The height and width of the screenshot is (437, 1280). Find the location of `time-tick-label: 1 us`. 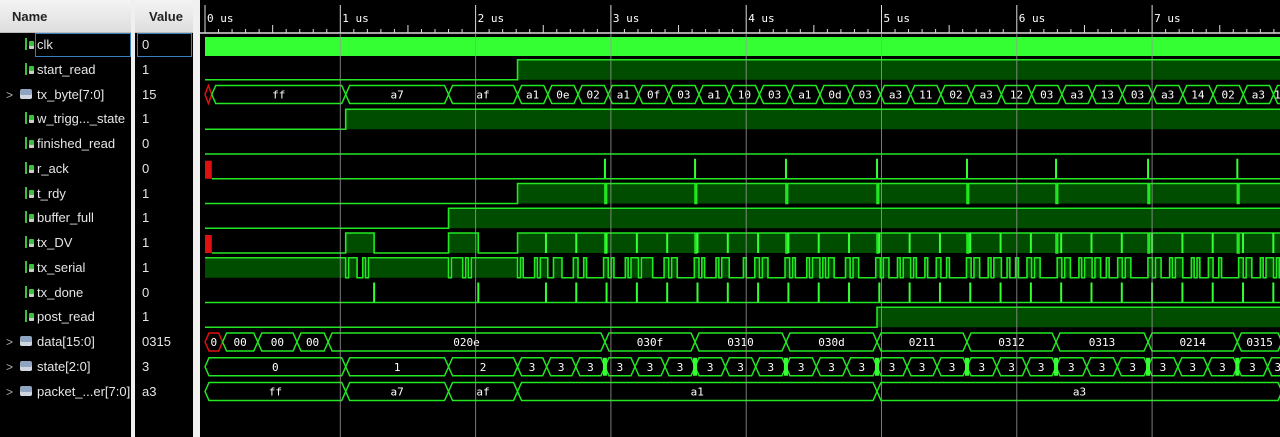

time-tick-label: 1 us is located at coordinates (355, 18).